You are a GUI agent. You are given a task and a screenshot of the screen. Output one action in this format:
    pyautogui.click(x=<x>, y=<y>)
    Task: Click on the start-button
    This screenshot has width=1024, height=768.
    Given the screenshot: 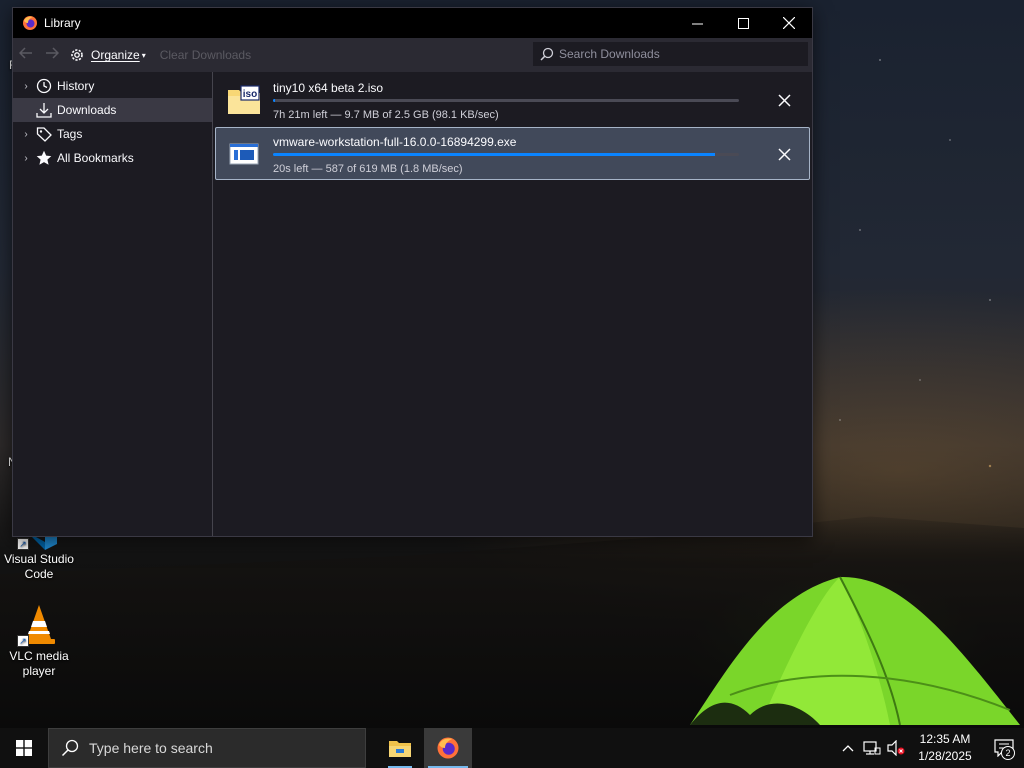 What is the action you would take?
    pyautogui.click(x=24, y=748)
    